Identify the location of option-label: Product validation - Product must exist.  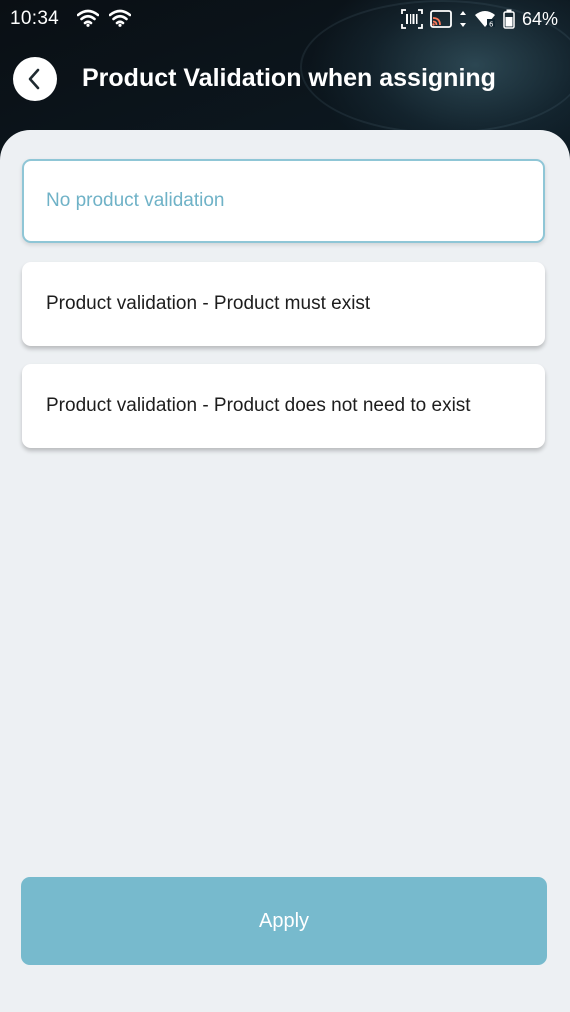
(208, 303).